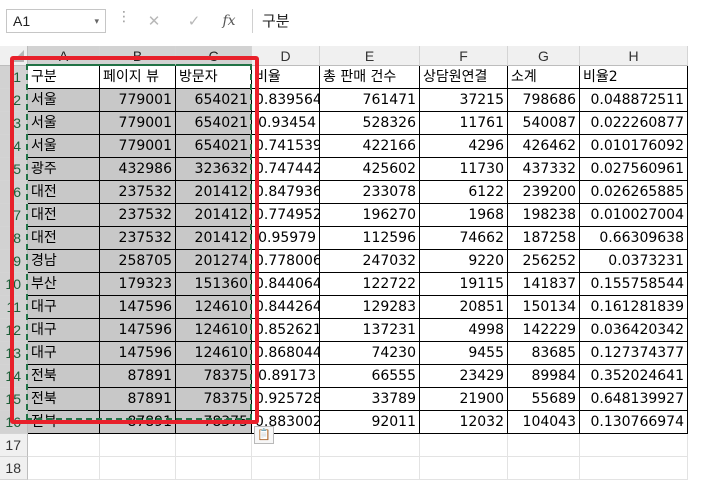 The width and height of the screenshot is (724, 480). Describe the element at coordinates (286, 215) in the screenshot. I see `cell-d7: 0.774952` at that location.